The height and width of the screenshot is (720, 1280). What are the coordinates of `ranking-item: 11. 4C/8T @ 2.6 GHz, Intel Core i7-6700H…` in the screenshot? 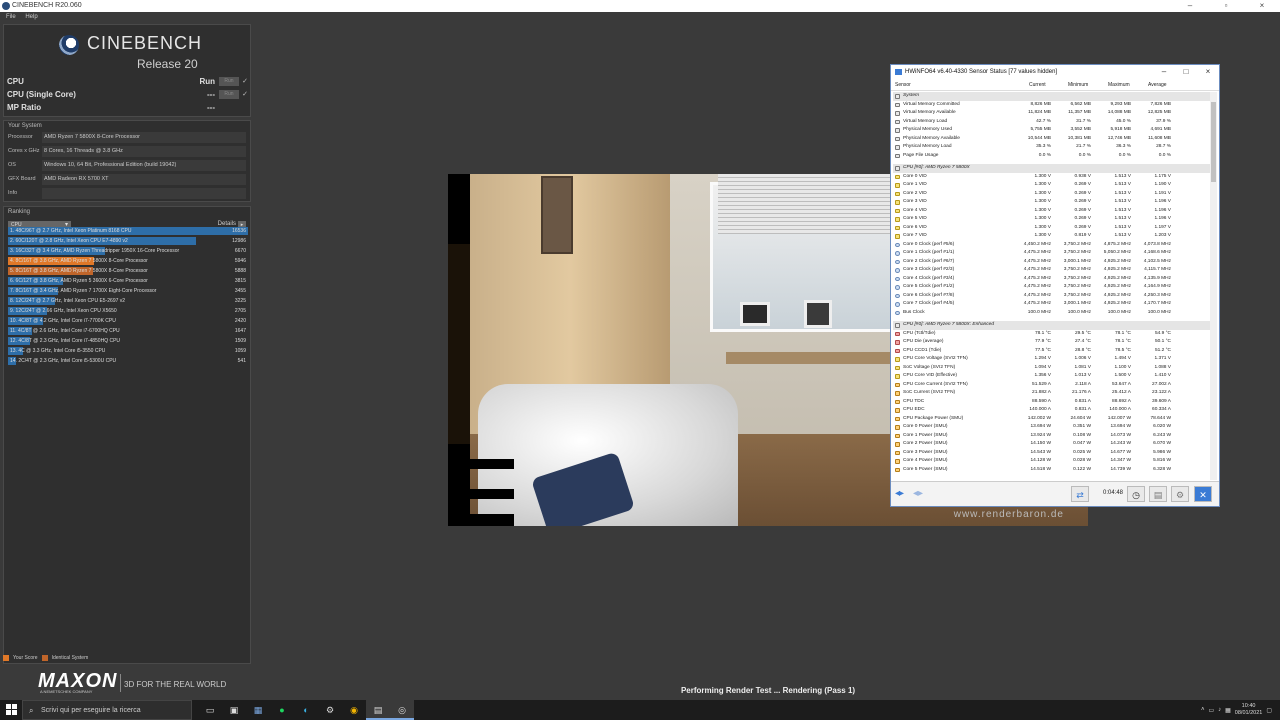 It's located at (128, 331).